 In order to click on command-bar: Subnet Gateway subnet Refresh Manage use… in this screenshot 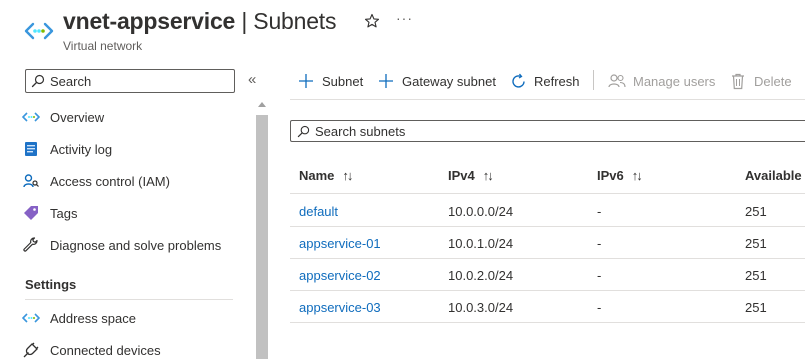, I will do `click(547, 81)`.